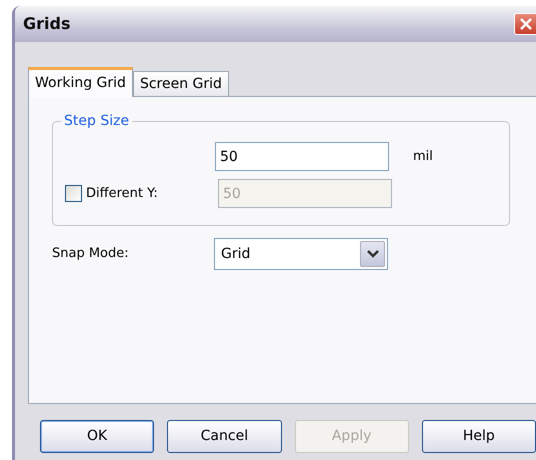 This screenshot has height=460, width=536. What do you see at coordinates (423, 157) in the screenshot?
I see `unit-label: mil` at bounding box center [423, 157].